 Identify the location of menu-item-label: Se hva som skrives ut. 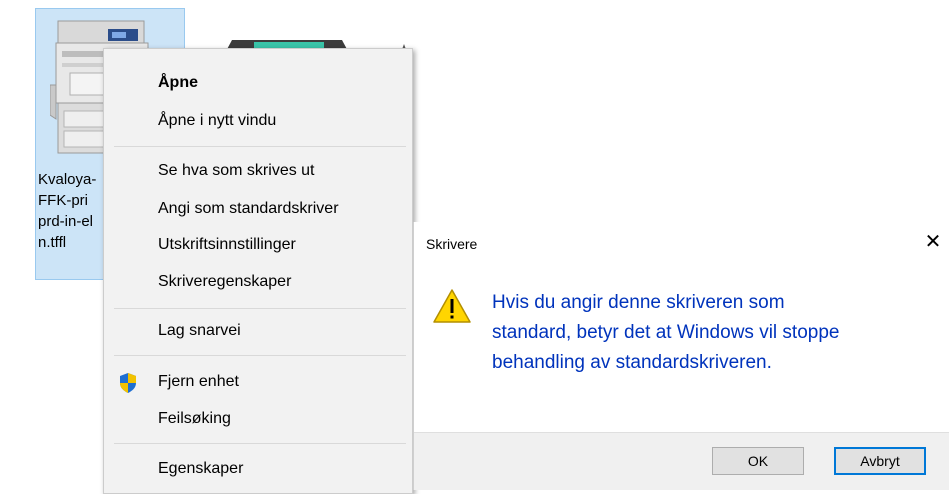
(236, 170).